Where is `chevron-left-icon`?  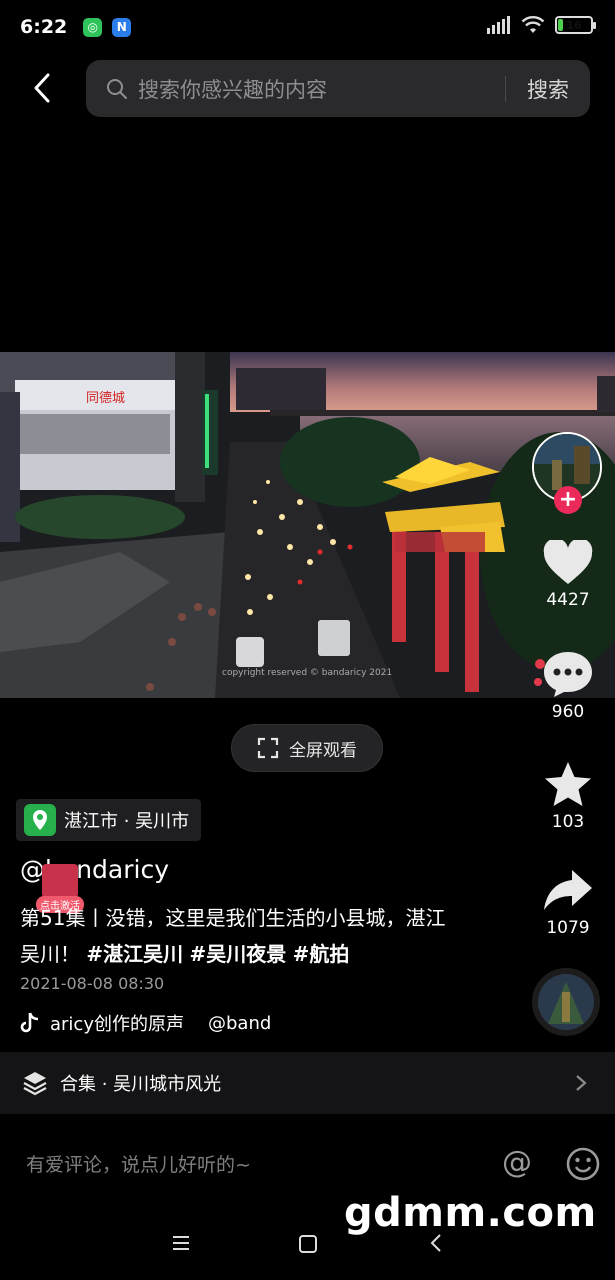 chevron-left-icon is located at coordinates (42, 88).